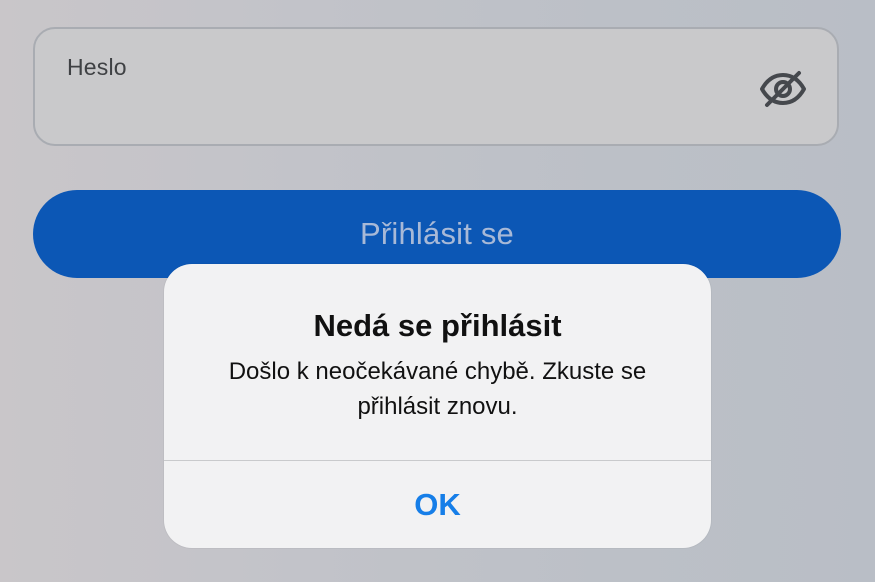 The width and height of the screenshot is (875, 582). Describe the element at coordinates (437, 504) in the screenshot. I see `ok-button: OK` at that location.